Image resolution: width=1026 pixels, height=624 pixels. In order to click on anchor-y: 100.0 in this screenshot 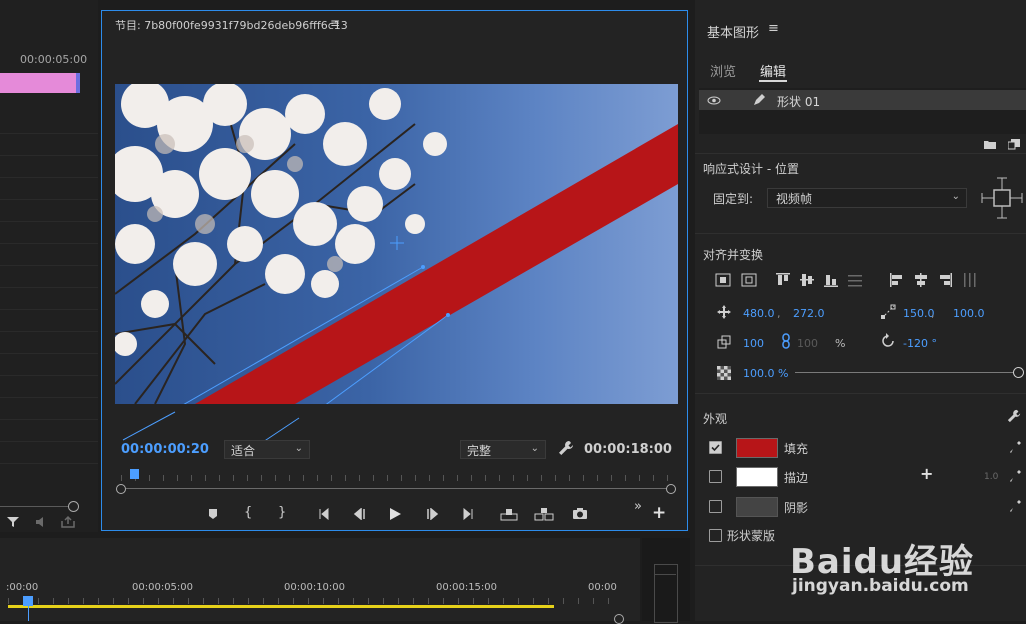, I will do `click(969, 313)`.